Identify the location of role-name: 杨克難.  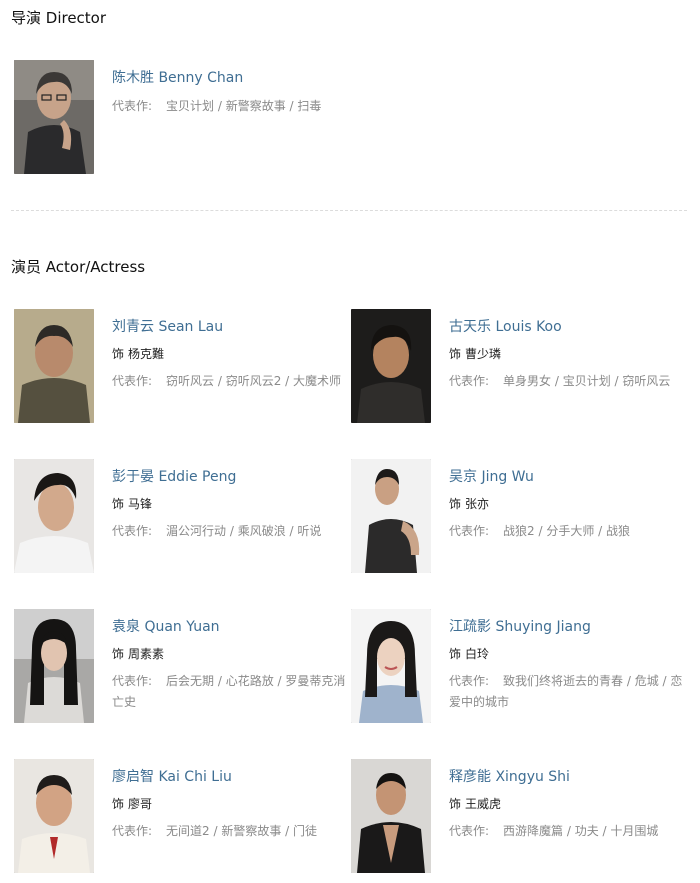
(146, 354).